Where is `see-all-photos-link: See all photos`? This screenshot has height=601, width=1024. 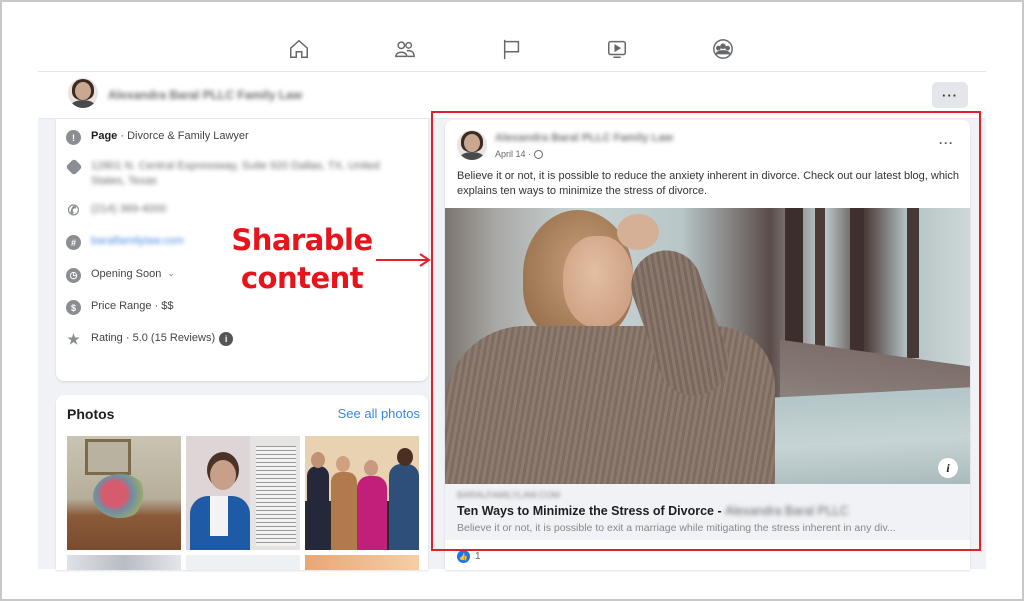 see-all-photos-link: See all photos is located at coordinates (379, 413).